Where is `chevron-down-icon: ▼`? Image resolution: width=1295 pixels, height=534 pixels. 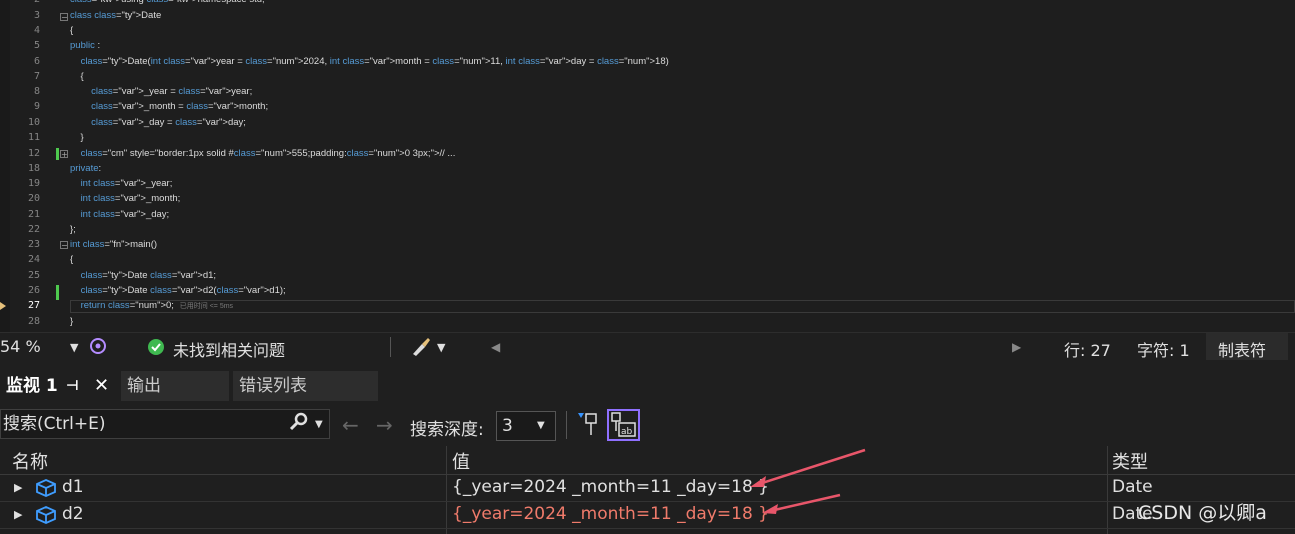 chevron-down-icon: ▼ is located at coordinates (541, 425).